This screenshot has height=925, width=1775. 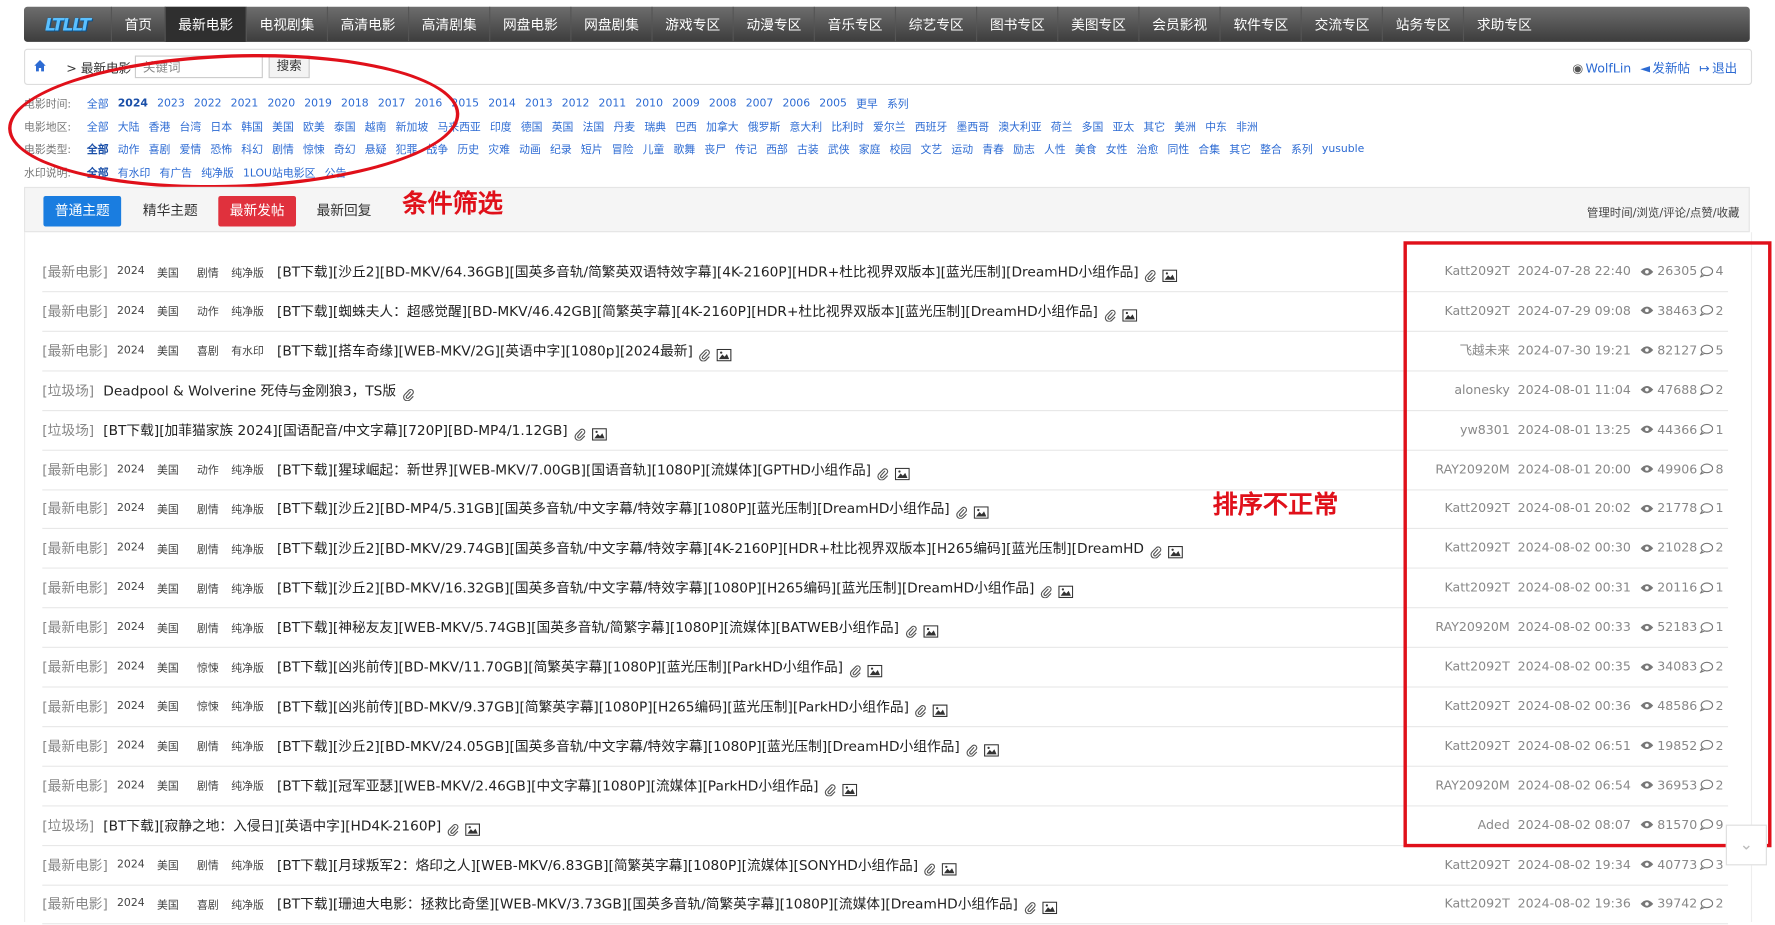 What do you see at coordinates (205, 24) in the screenshot?
I see `nav-item: 最新电影` at bounding box center [205, 24].